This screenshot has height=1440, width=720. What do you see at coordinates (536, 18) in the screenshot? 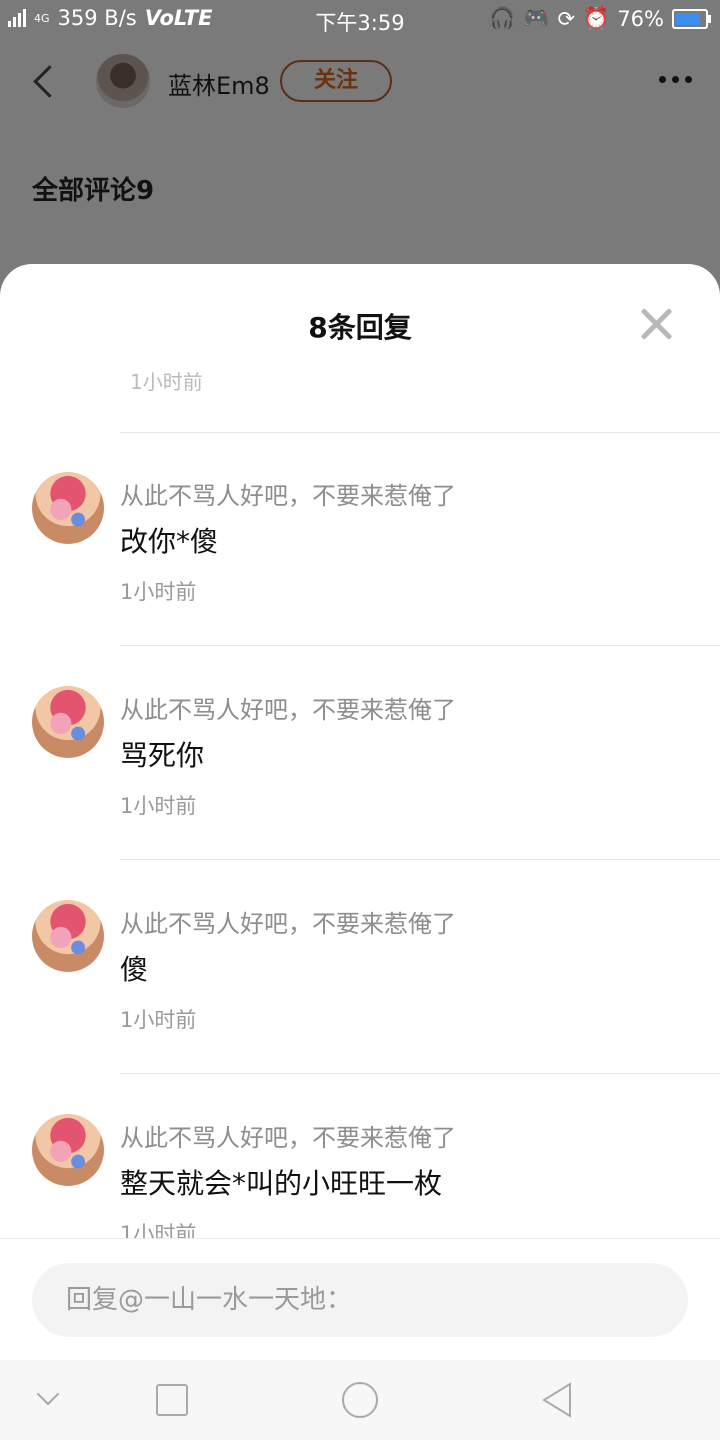
I see `gamepad-icon: 🎮` at bounding box center [536, 18].